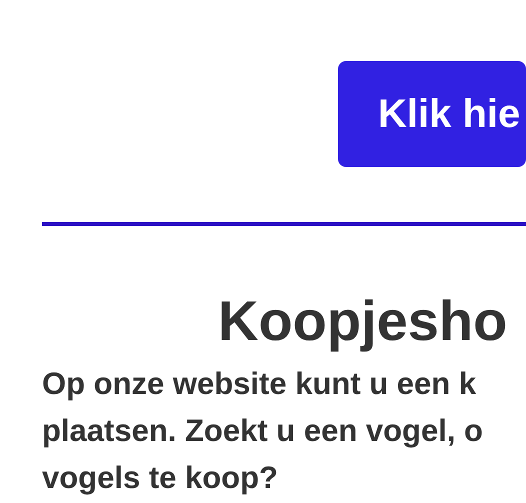 The image size is (526, 503). I want to click on page-heading: Koopjesho, so click(363, 321).